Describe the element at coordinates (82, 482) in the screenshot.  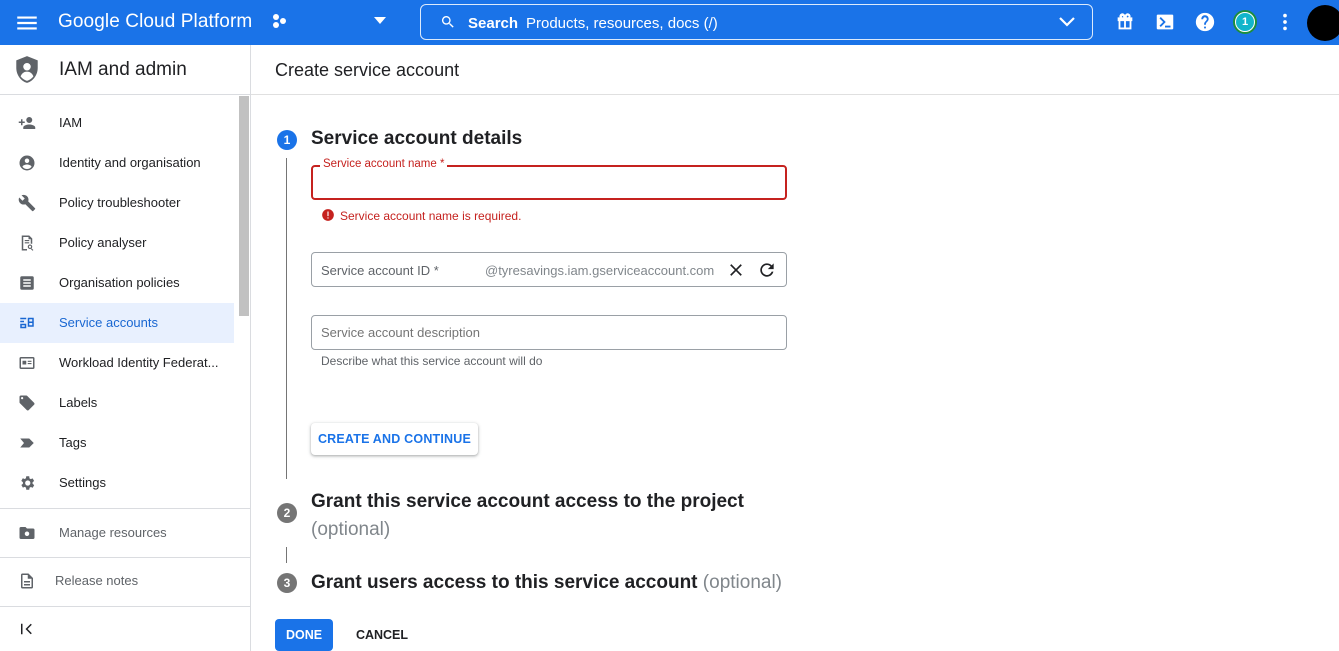
I see `sidebar-item-label: Settings` at that location.